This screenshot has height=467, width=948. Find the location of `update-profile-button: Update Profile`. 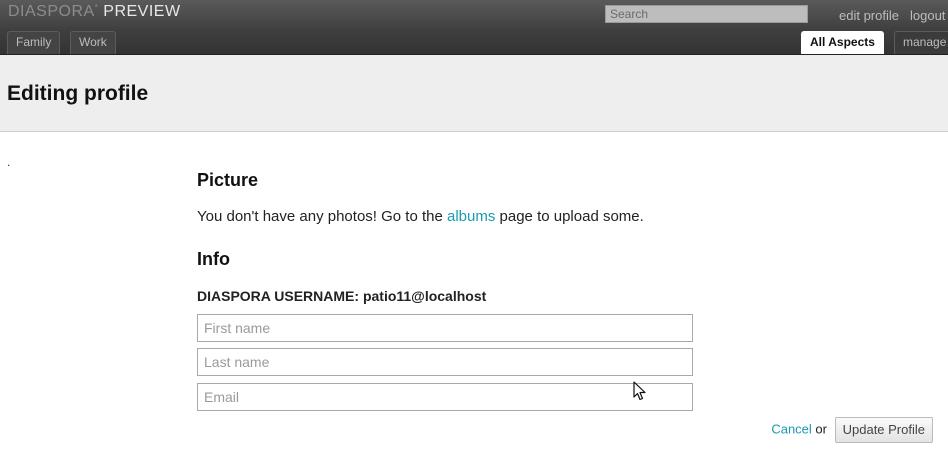

update-profile-button: Update Profile is located at coordinates (883, 430).